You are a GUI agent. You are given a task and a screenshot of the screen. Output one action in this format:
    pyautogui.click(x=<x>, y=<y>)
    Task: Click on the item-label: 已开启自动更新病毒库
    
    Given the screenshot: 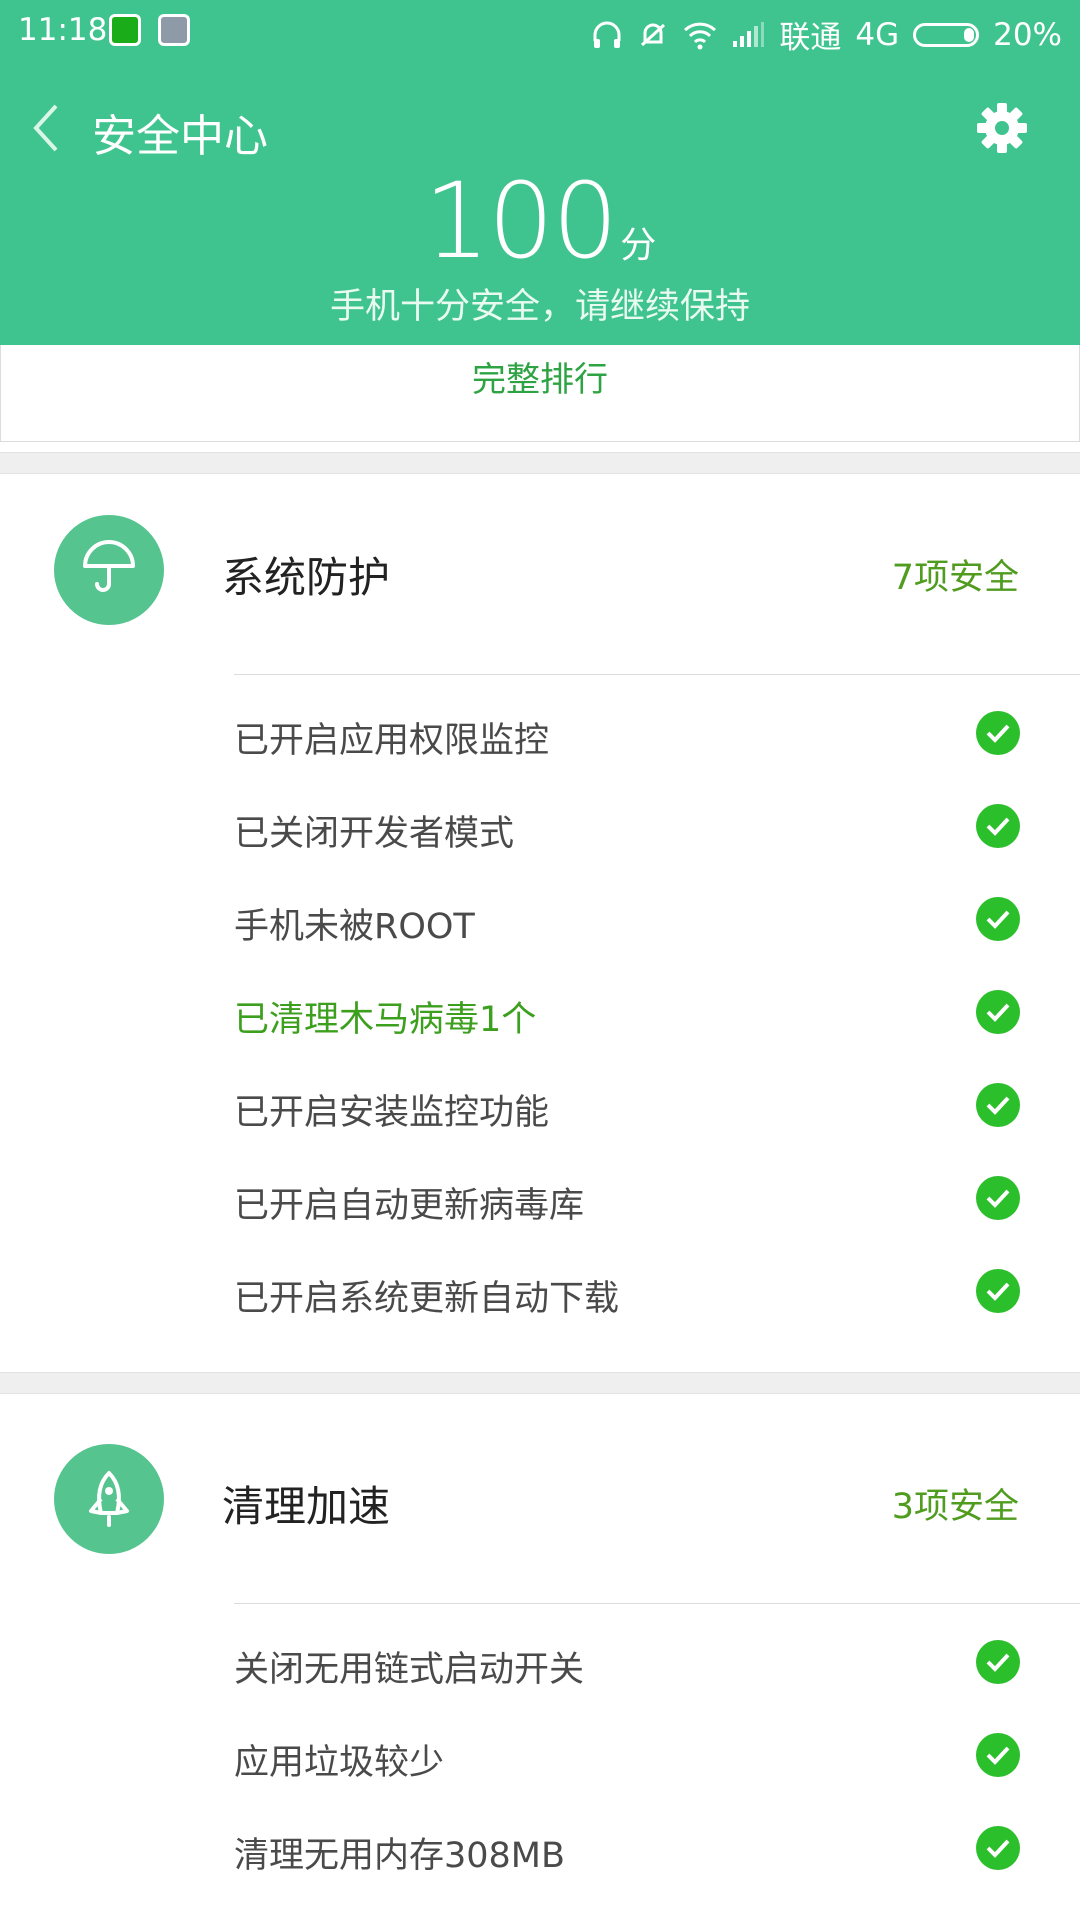 What is the action you would take?
    pyautogui.click(x=409, y=1206)
    